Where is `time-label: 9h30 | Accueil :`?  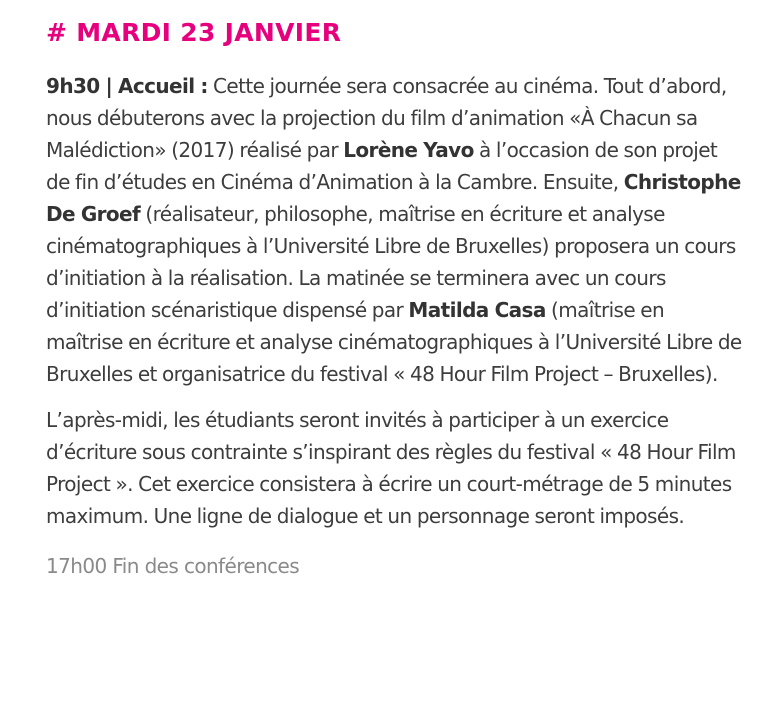 time-label: 9h30 | Accueil : is located at coordinates (127, 86).